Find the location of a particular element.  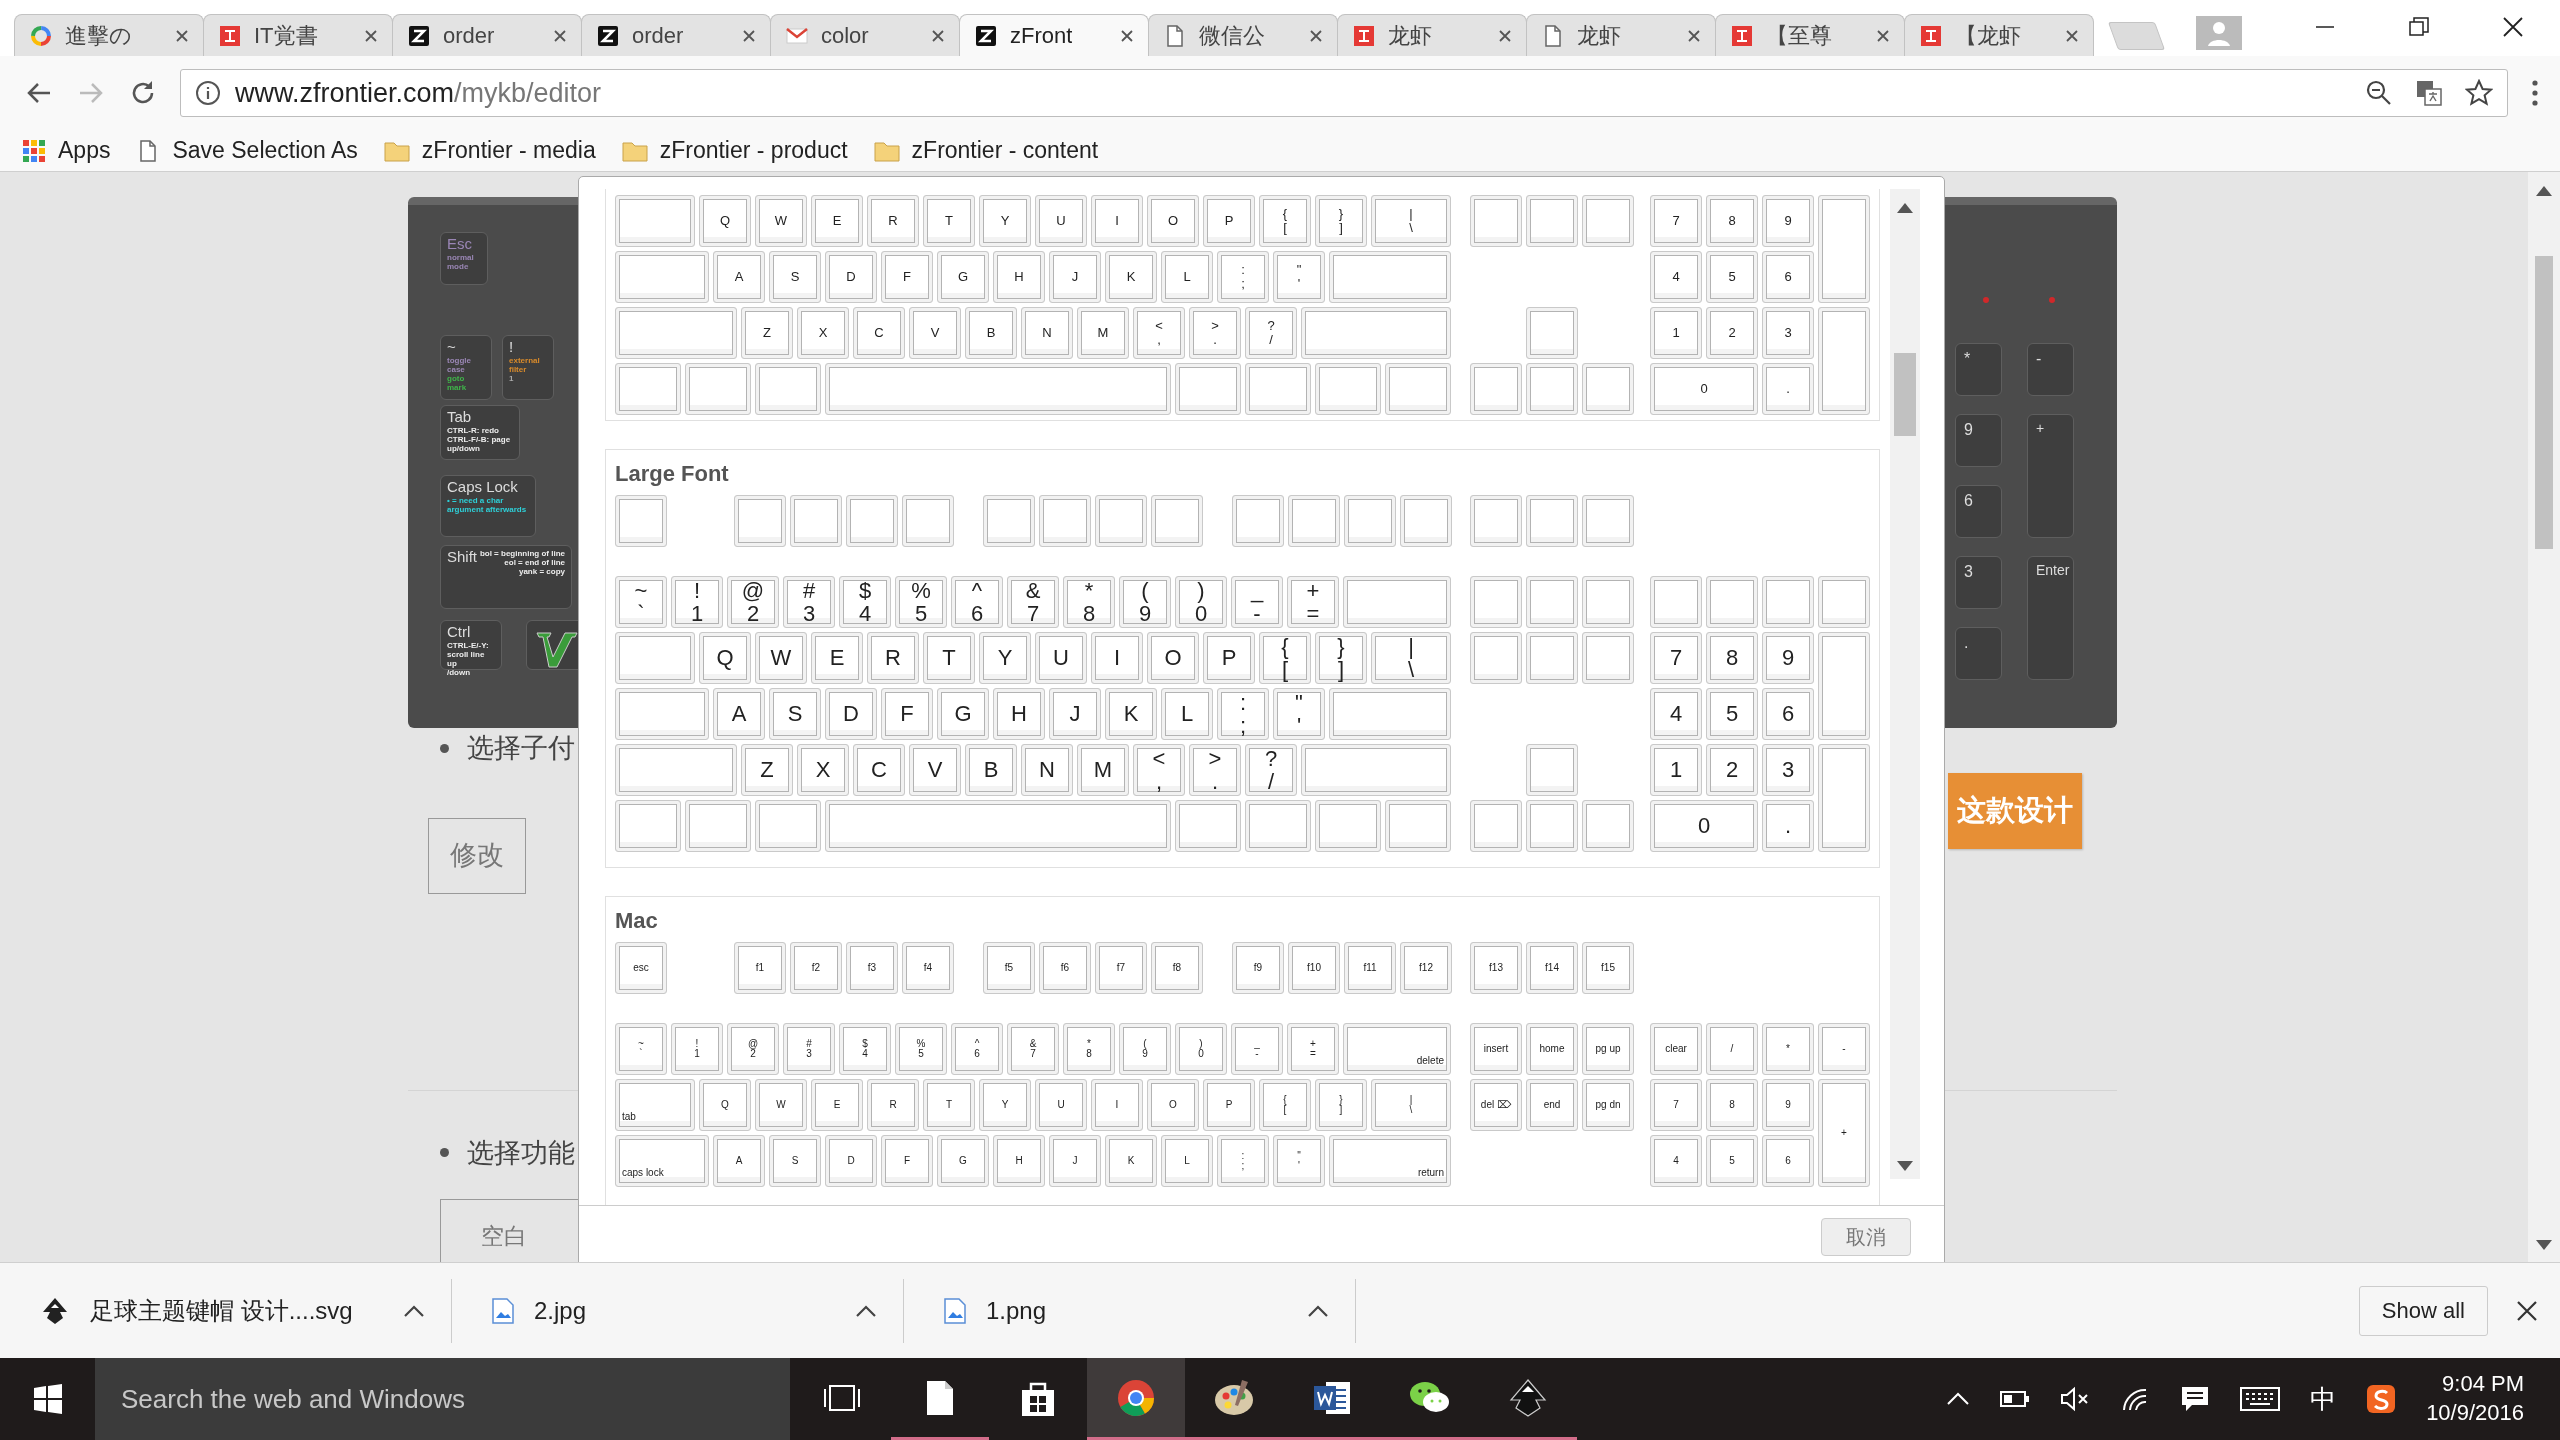

keycap: T is located at coordinates (949, 658).